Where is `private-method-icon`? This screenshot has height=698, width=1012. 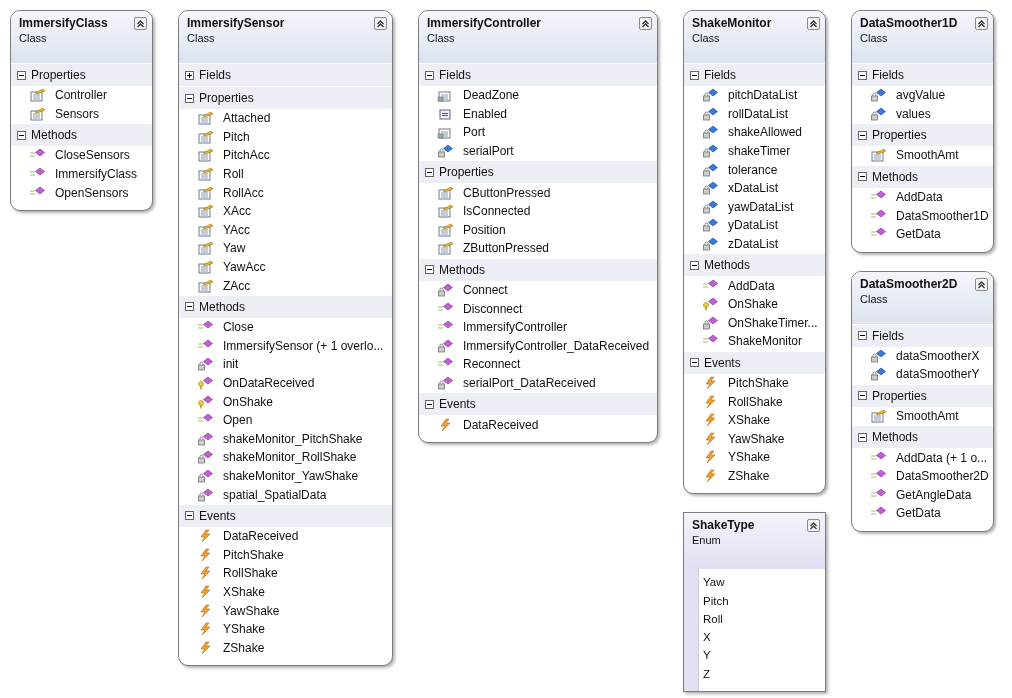
private-method-icon is located at coordinates (206, 476).